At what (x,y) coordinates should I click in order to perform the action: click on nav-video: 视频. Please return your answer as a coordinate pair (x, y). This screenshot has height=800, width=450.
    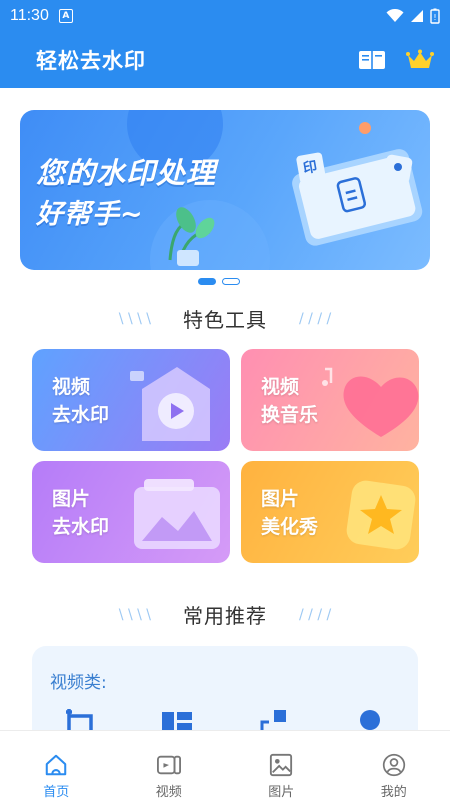
    Looking at the image, I should click on (169, 765).